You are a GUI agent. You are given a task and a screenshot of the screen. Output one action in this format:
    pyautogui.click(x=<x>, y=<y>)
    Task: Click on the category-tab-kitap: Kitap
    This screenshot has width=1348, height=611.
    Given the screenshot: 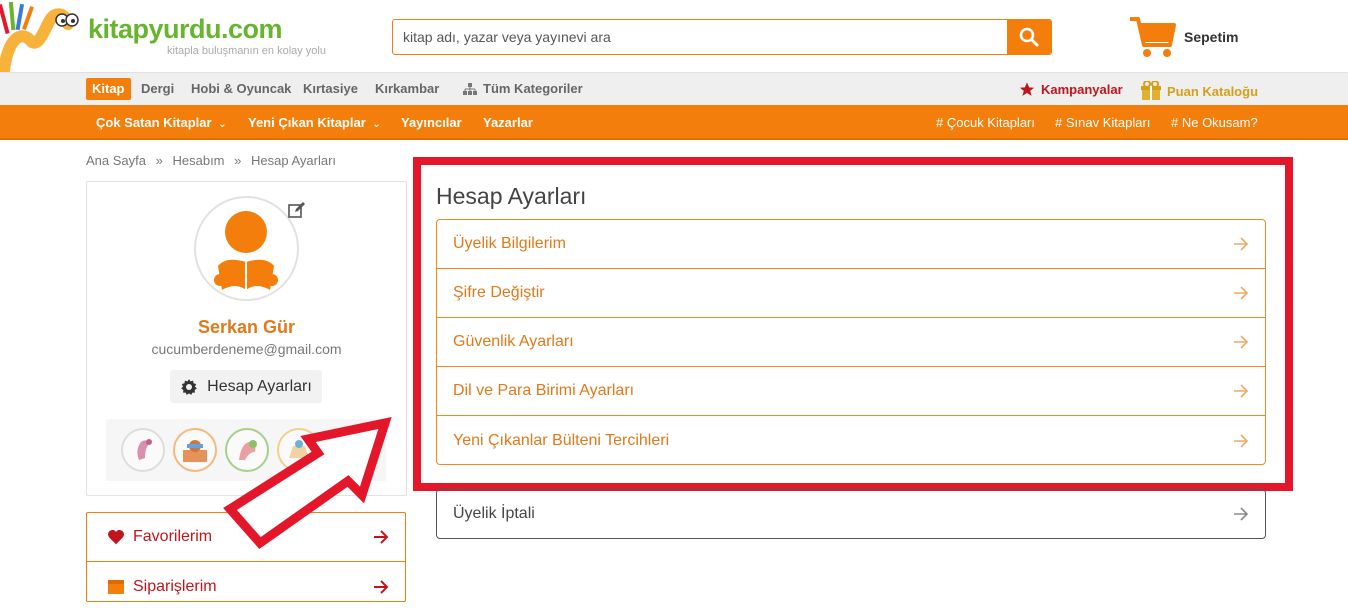 What is the action you would take?
    pyautogui.click(x=108, y=89)
    